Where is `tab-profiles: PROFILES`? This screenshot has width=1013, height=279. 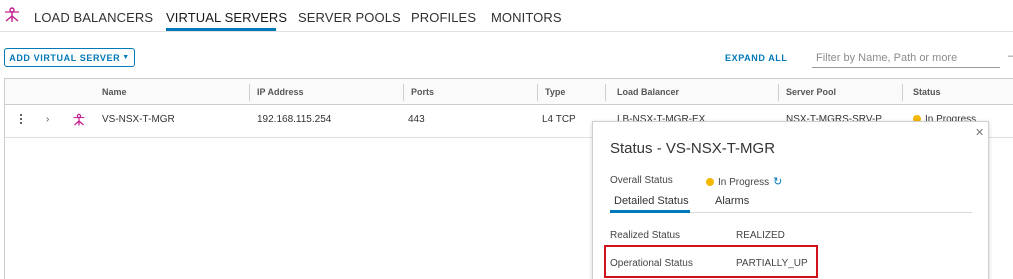 tab-profiles: PROFILES is located at coordinates (443, 17).